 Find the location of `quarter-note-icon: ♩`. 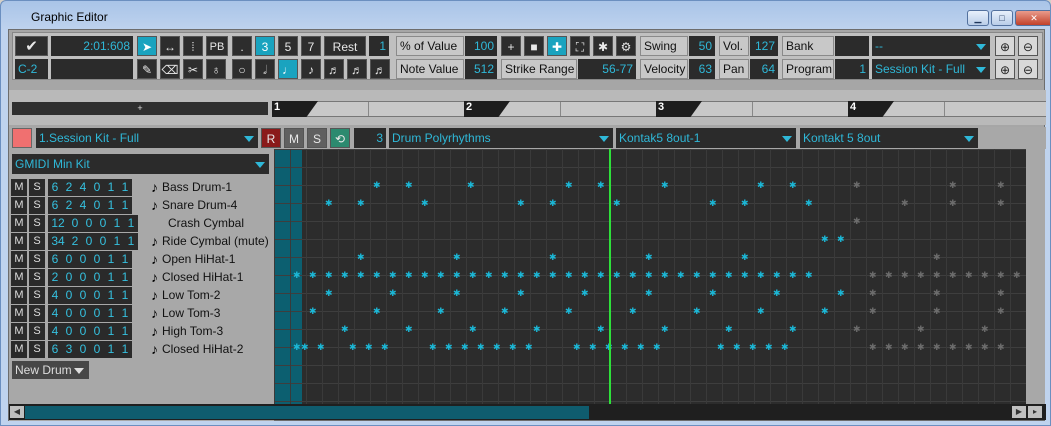

quarter-note-icon: ♩ is located at coordinates (288, 69).